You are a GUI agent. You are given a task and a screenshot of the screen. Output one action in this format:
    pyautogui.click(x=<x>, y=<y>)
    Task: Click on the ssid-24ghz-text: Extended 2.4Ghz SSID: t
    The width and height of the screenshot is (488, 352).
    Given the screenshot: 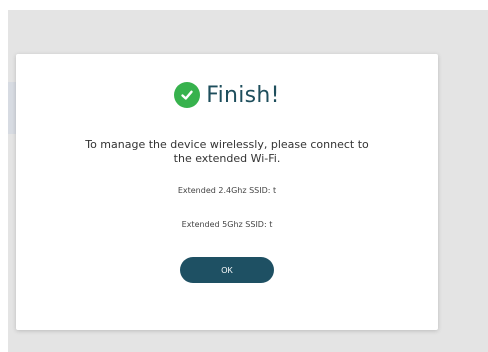 What is the action you would take?
    pyautogui.click(x=227, y=190)
    